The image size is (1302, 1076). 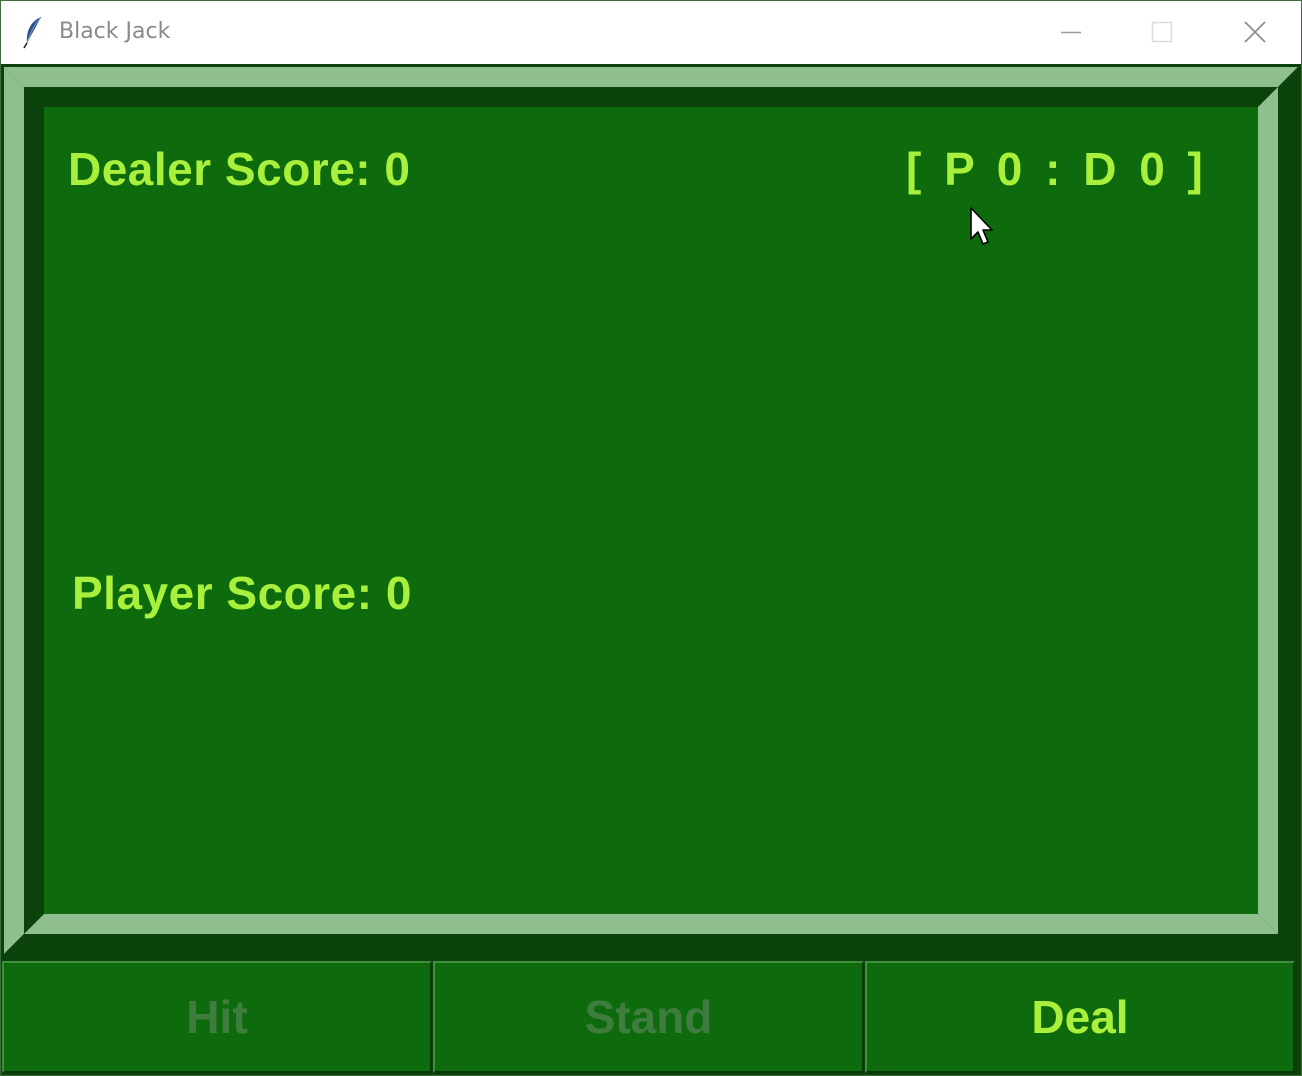 What do you see at coordinates (115, 31) in the screenshot?
I see `window-title: Black Jack` at bounding box center [115, 31].